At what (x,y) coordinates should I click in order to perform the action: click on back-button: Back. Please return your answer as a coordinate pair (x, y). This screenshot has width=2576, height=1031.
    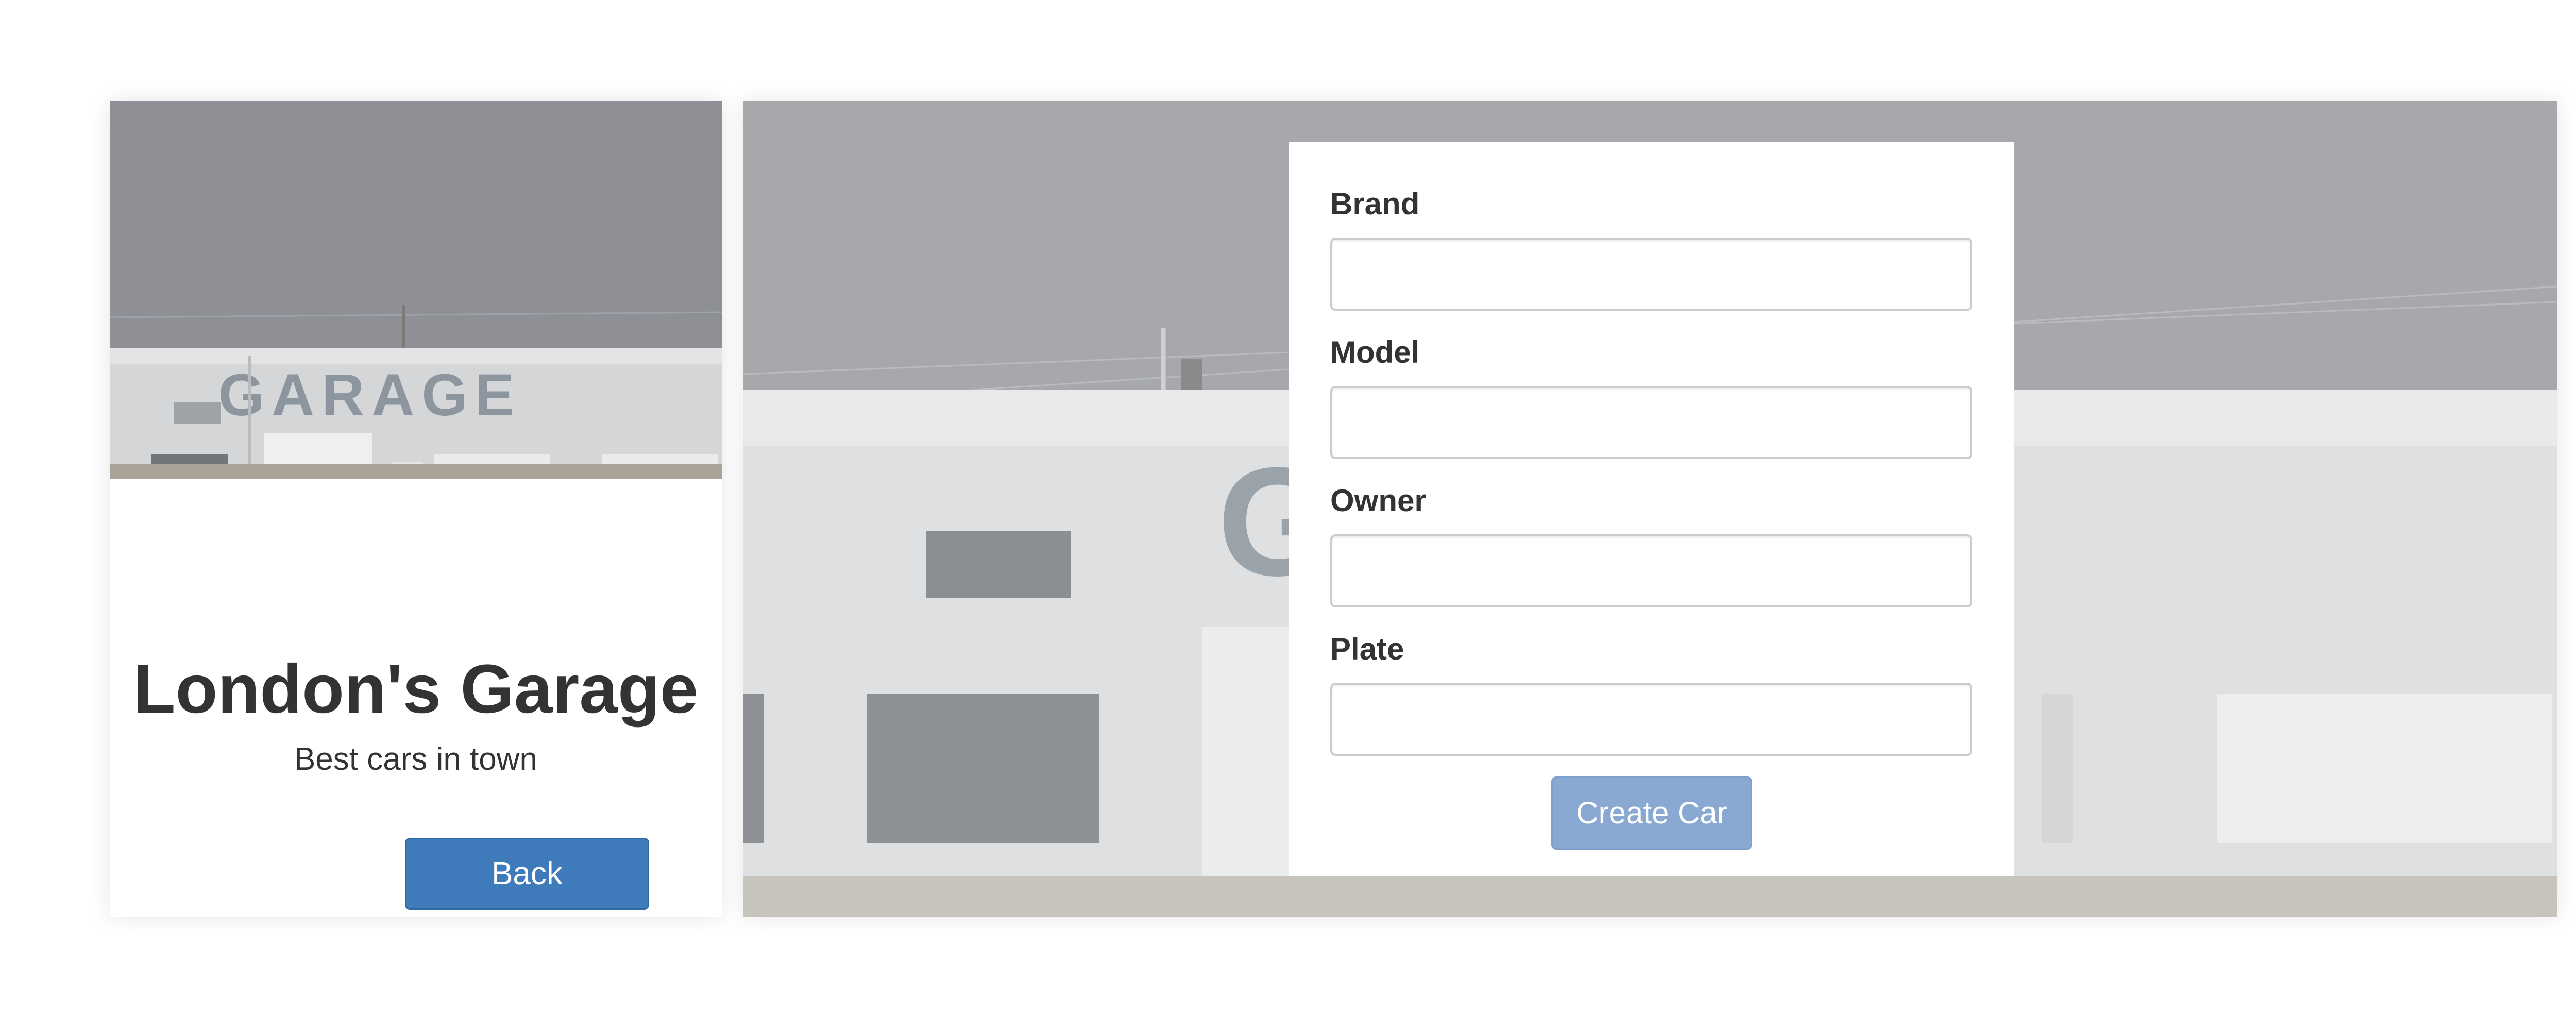
    Looking at the image, I should click on (527, 874).